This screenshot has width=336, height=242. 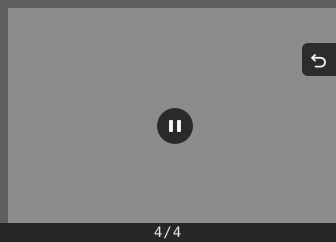 I want to click on pause-button, so click(x=175, y=126).